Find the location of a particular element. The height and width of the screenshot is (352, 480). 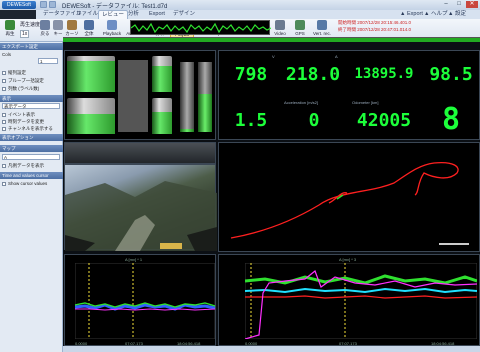

gps-track is located at coordinates (349, 203).